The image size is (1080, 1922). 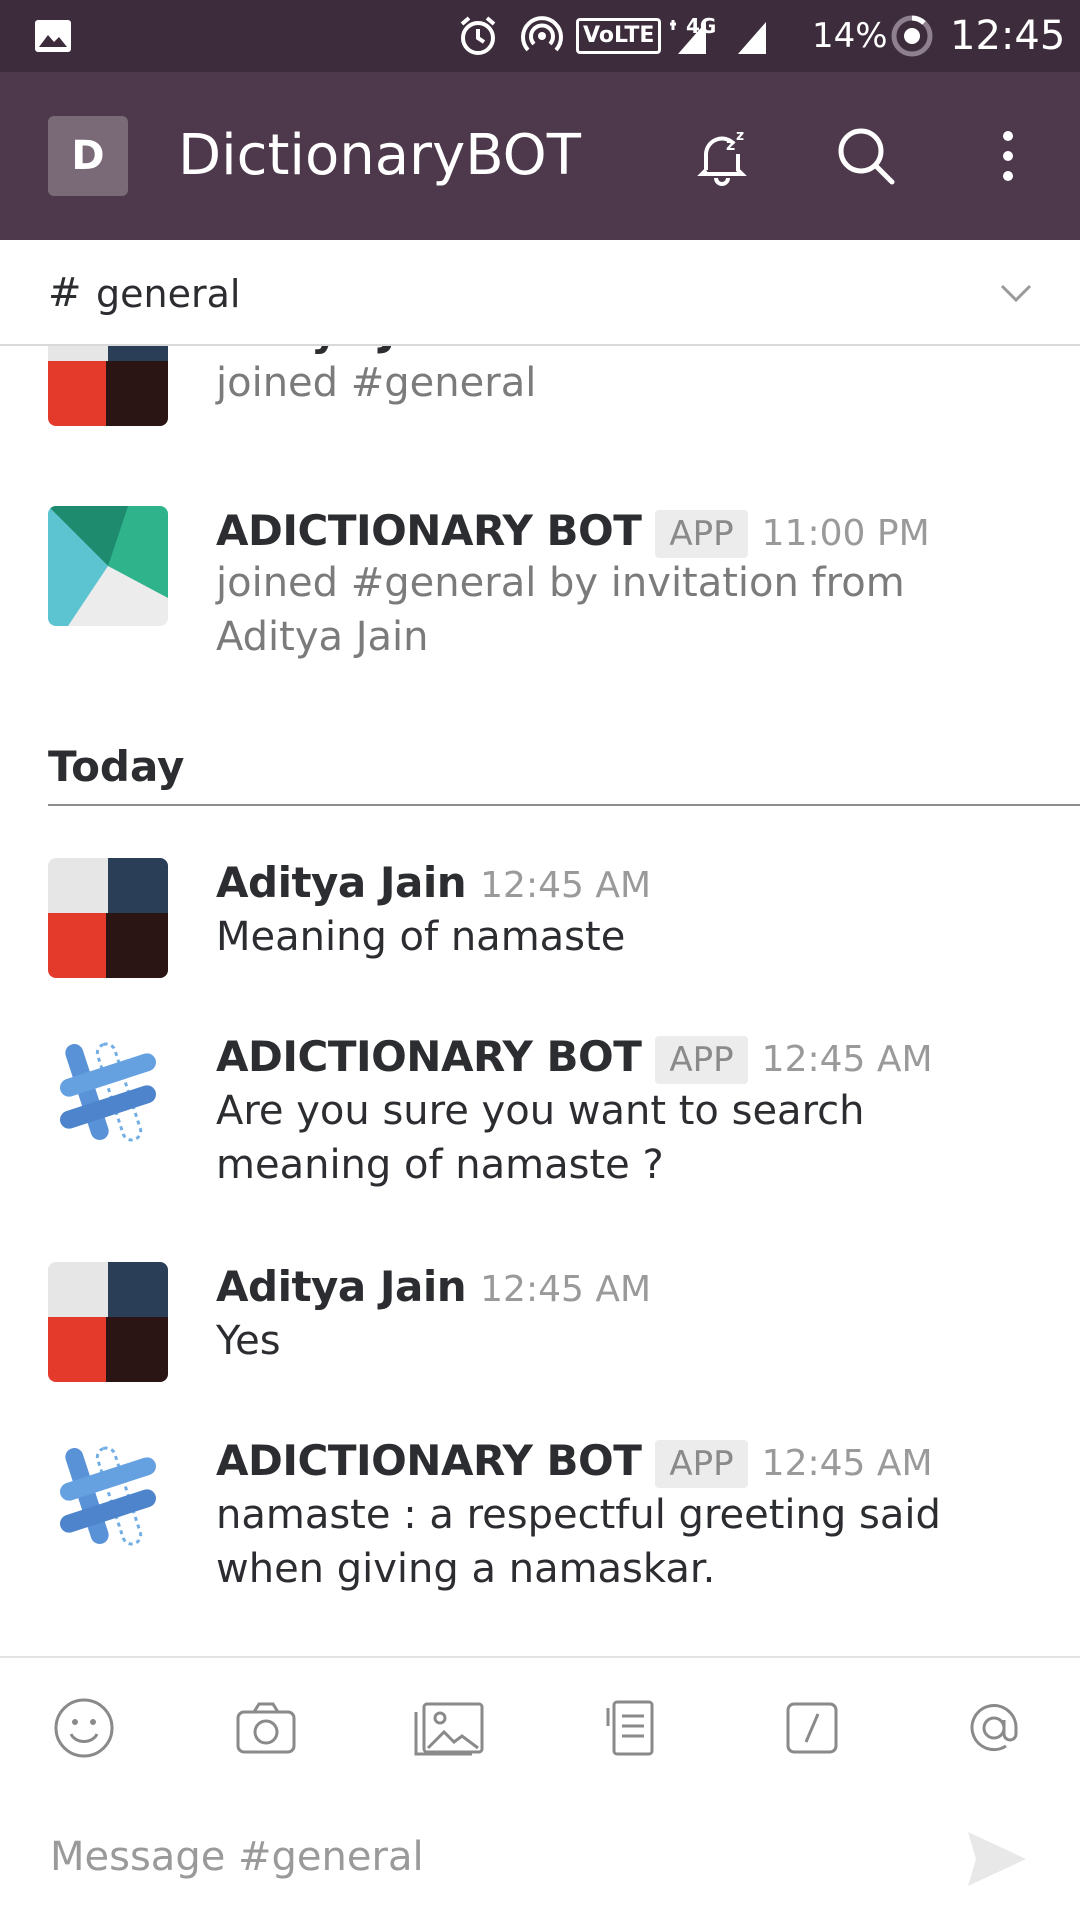 What do you see at coordinates (850, 36) in the screenshot?
I see `battery-percent: 14%` at bounding box center [850, 36].